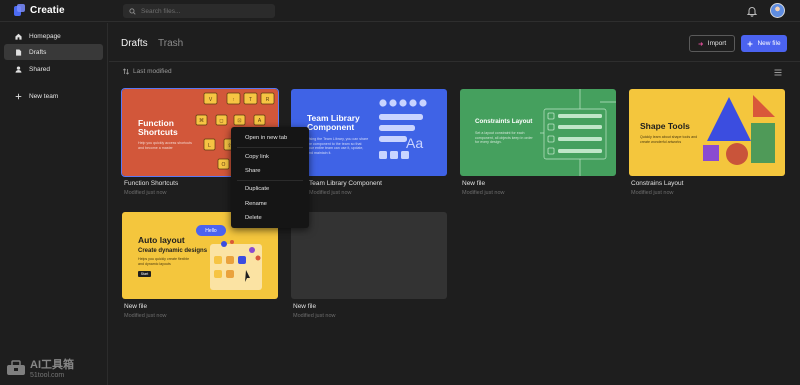  What do you see at coordinates (333, 122) in the screenshot?
I see `thumbnail-title: Team Library Component` at bounding box center [333, 122].